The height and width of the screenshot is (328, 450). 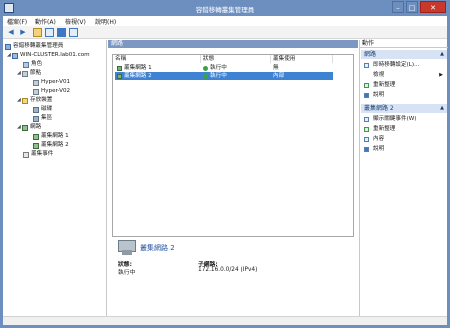 I want to click on console-icon, so click(x=73, y=32).